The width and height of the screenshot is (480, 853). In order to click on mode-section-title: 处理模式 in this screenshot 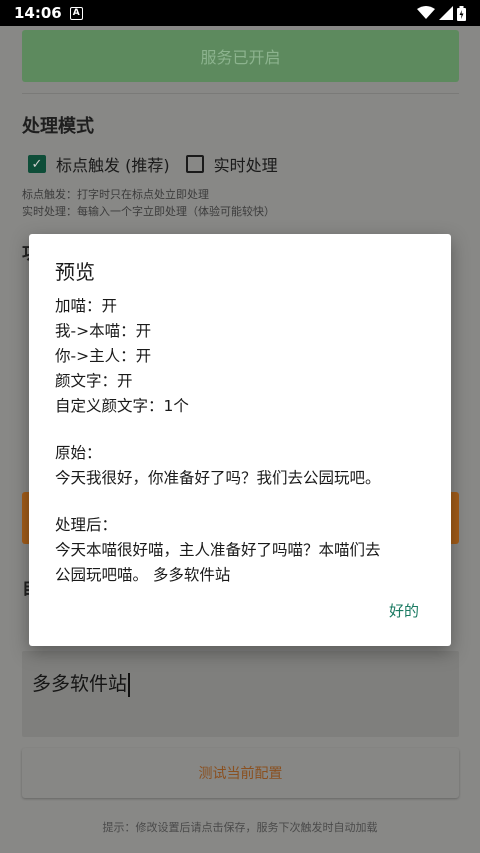, I will do `click(58, 126)`.